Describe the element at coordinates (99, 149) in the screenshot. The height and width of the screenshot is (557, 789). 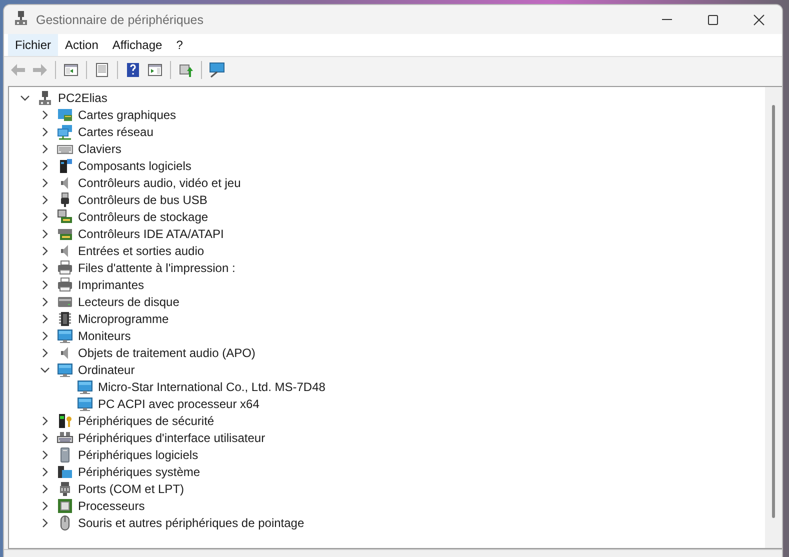
I see `tree-item: Claviers` at that location.